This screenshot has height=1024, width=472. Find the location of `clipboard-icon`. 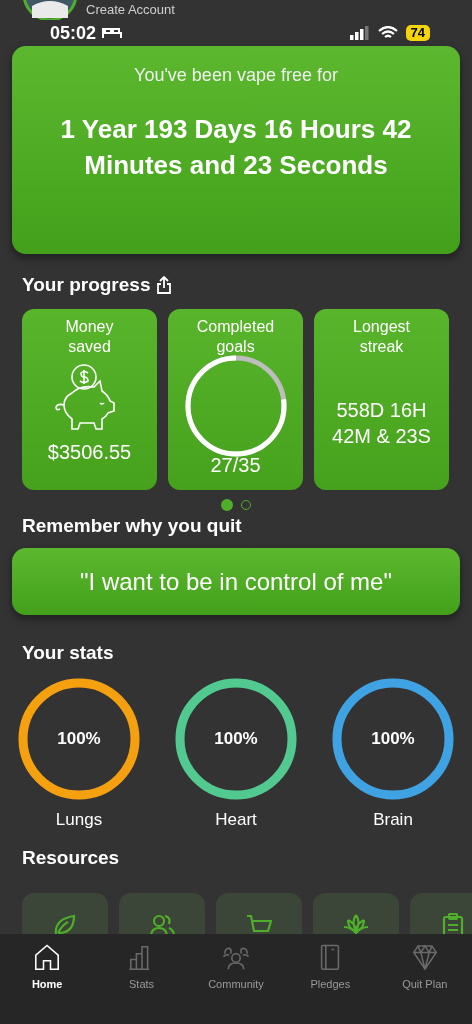

clipboard-icon is located at coordinates (453, 923).